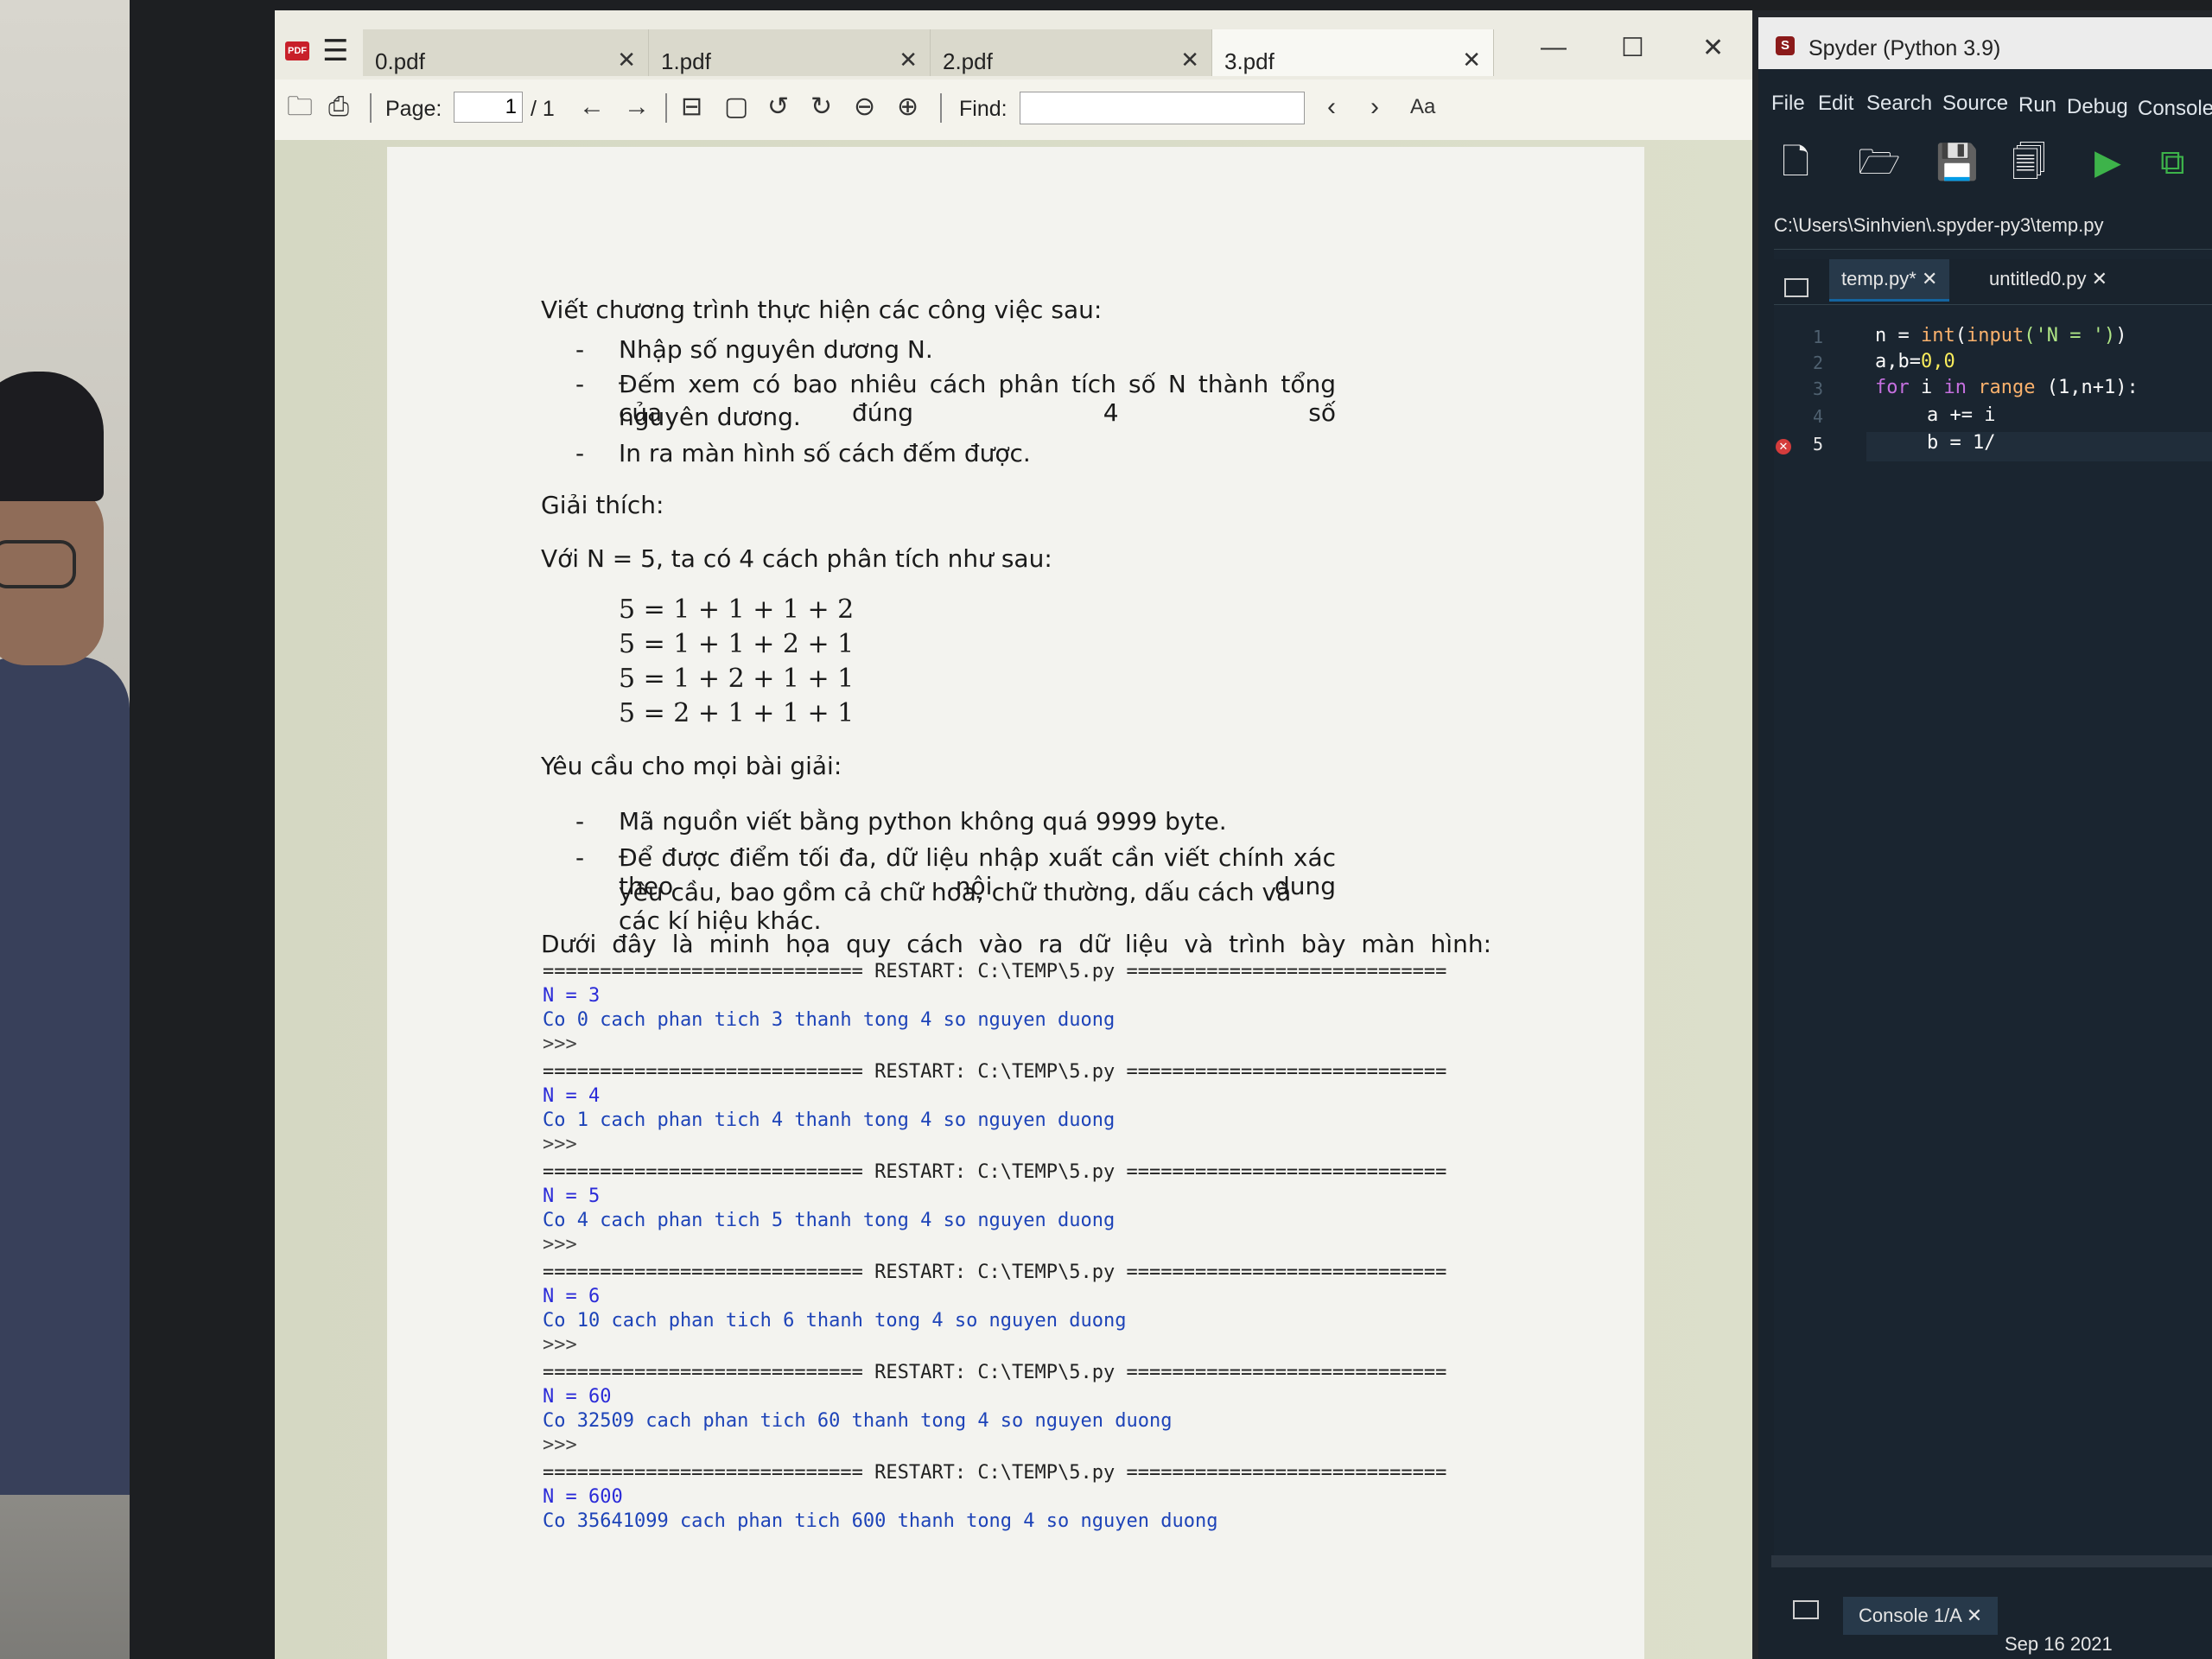  I want to click on find-label: Find:, so click(983, 109).